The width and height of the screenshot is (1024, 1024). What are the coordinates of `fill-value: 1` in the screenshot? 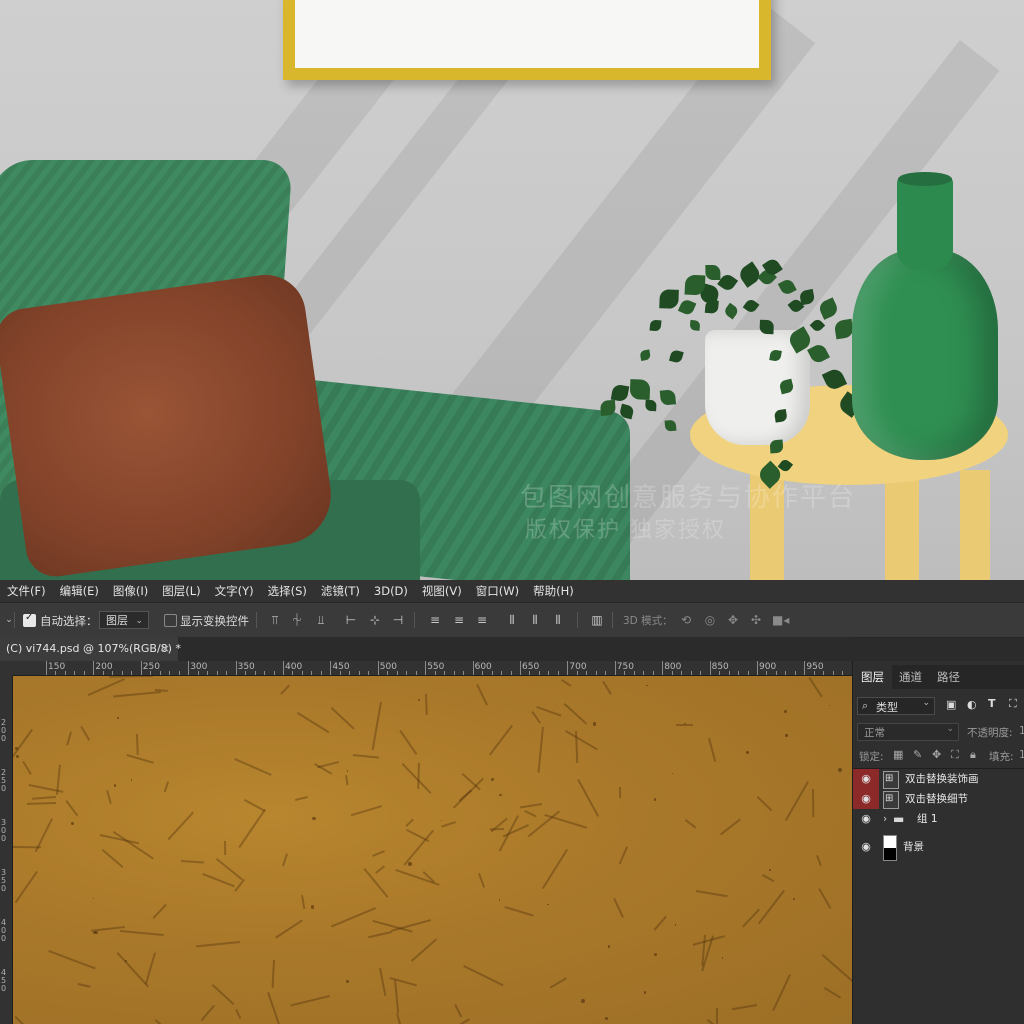 It's located at (1021, 755).